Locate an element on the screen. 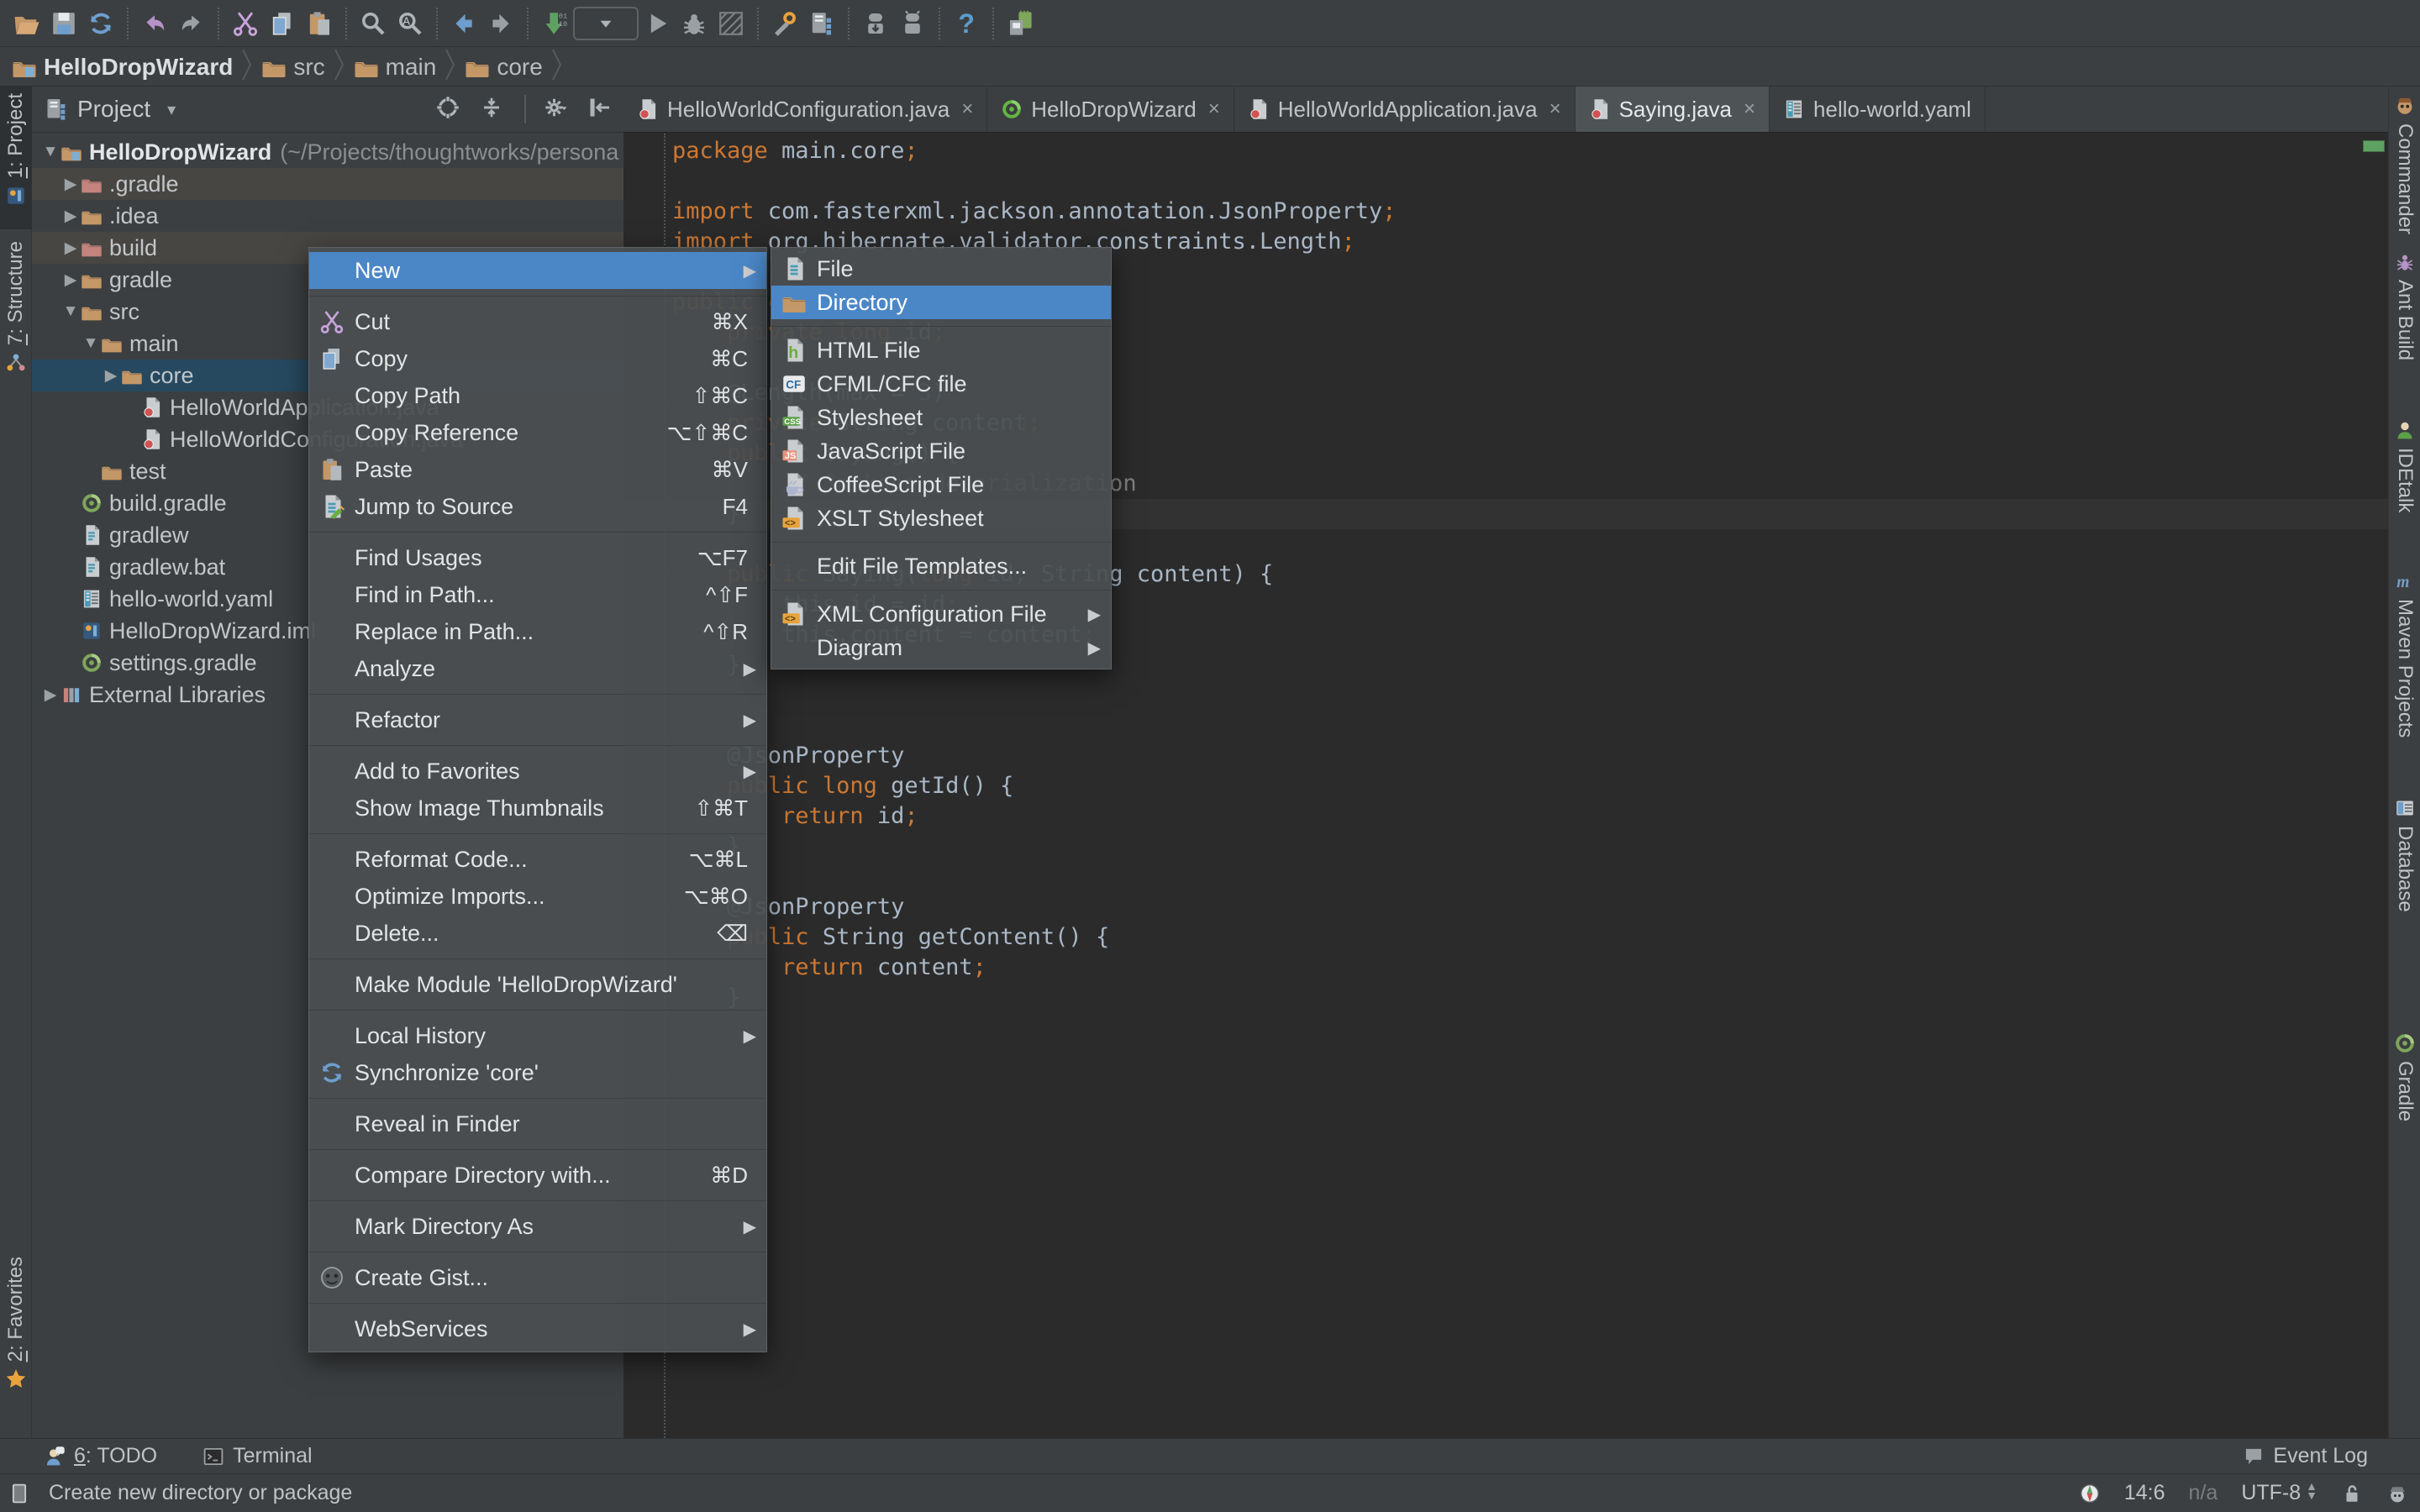  editor-tab-HelloDropWizard: HelloDropWizard × is located at coordinates (1110, 109).